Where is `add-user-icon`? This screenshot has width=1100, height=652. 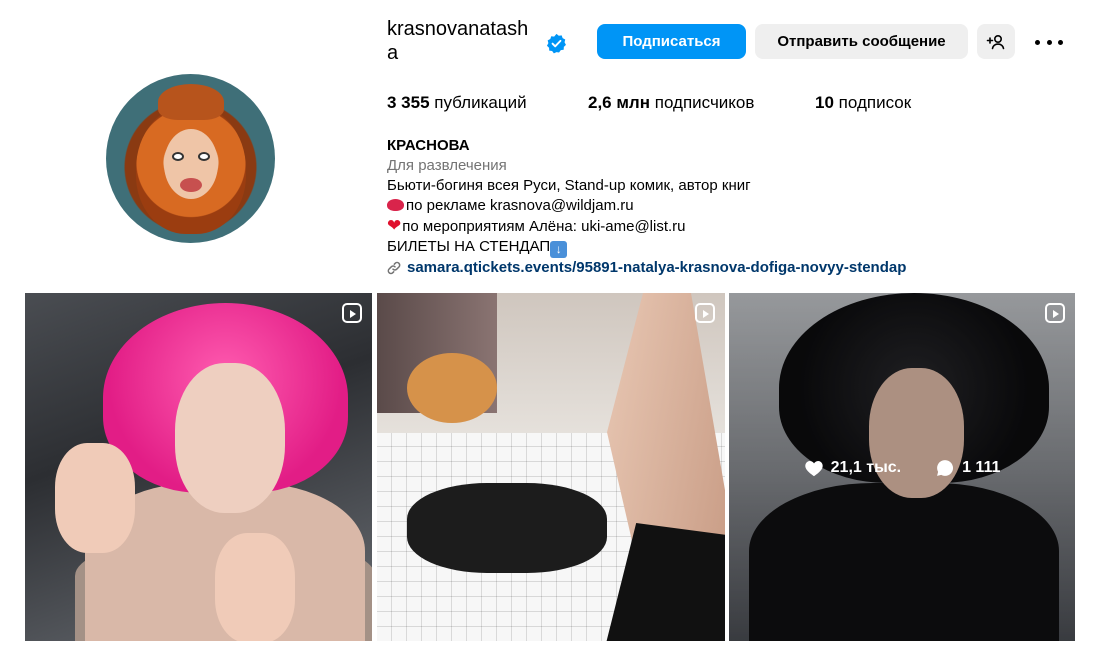
add-user-icon is located at coordinates (995, 41).